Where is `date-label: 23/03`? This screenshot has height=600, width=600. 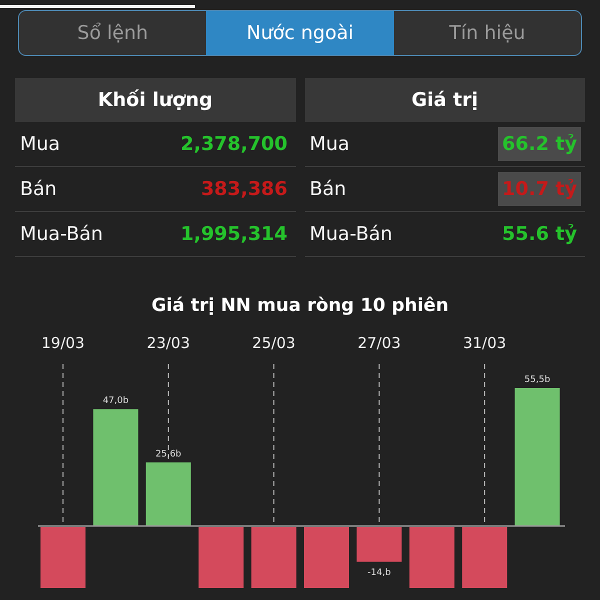 date-label: 23/03 is located at coordinates (168, 343).